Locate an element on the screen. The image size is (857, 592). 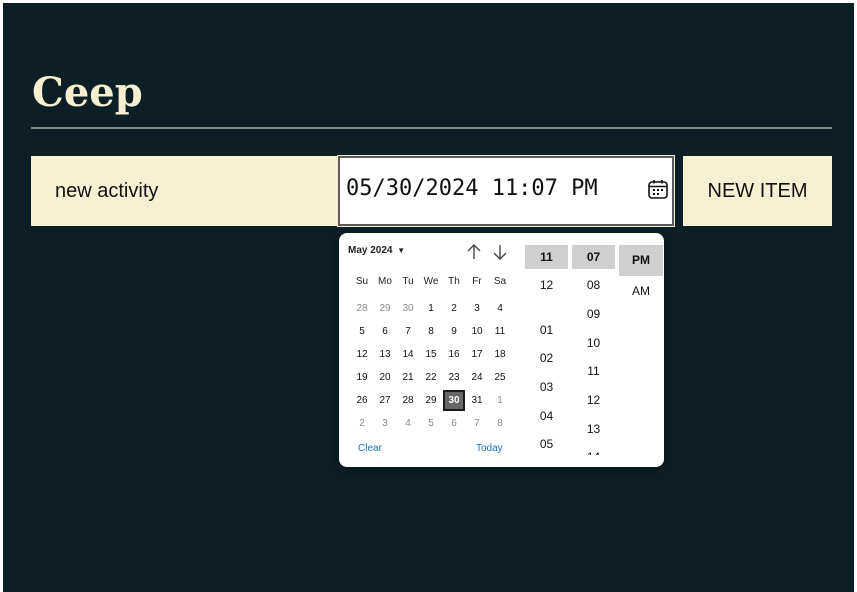
calendar-day: 26 is located at coordinates (362, 400).